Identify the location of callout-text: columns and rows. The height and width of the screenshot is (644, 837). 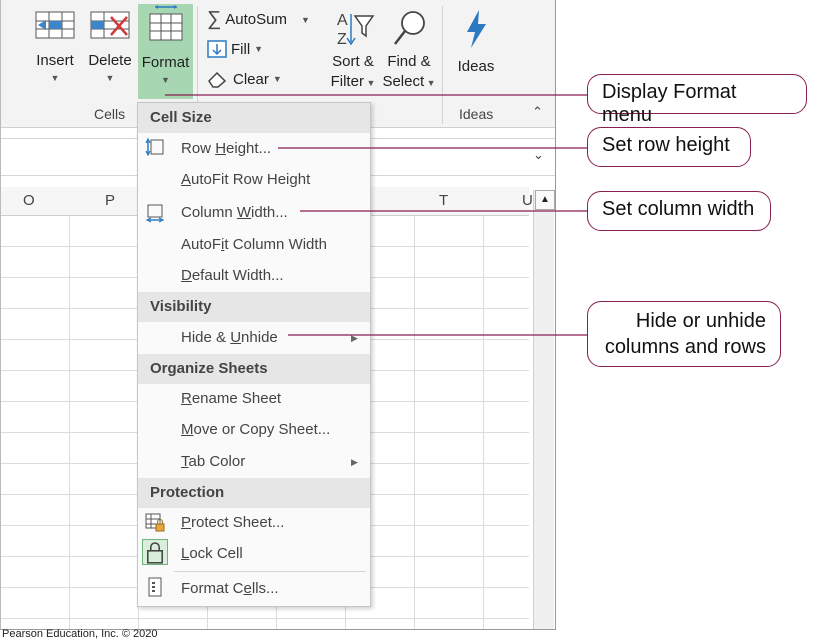
(685, 347).